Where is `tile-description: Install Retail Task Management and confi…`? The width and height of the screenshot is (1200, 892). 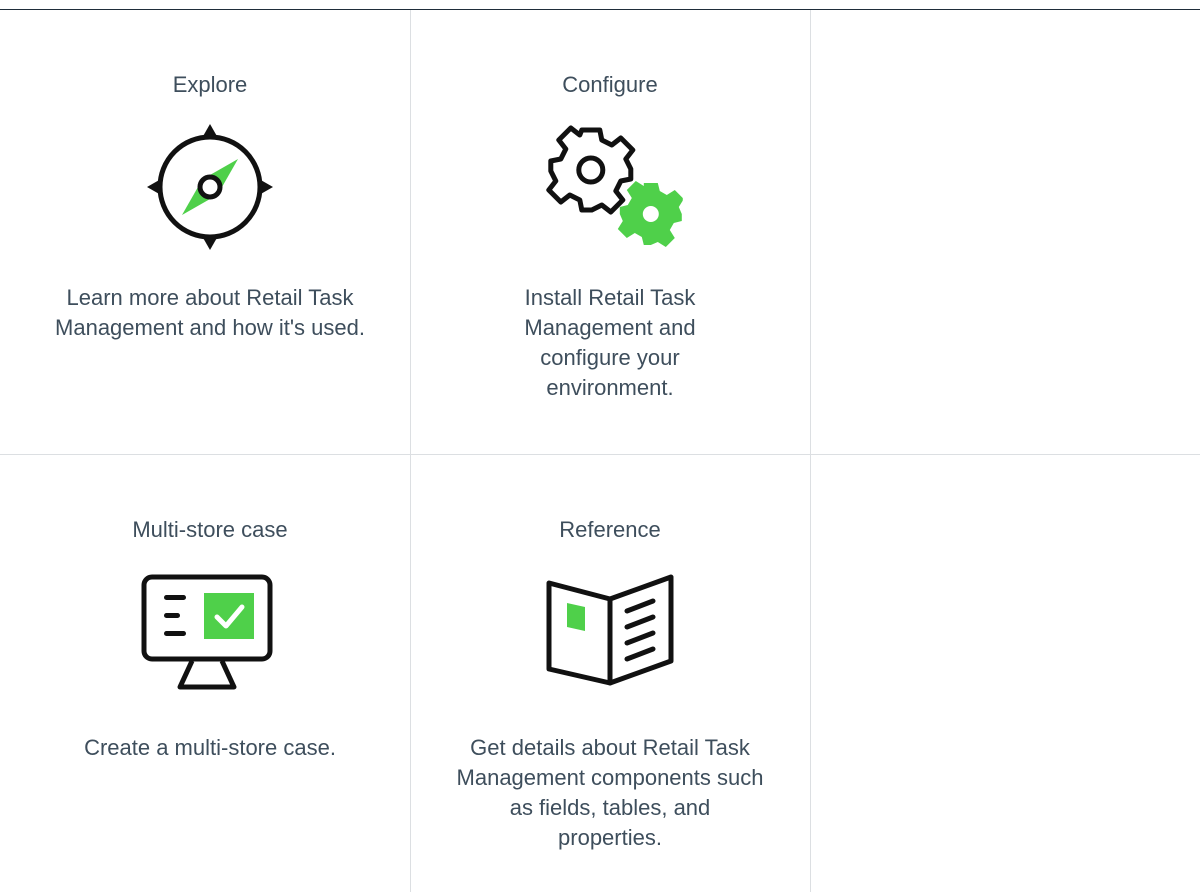 tile-description: Install Retail Task Management and confi… is located at coordinates (610, 342).